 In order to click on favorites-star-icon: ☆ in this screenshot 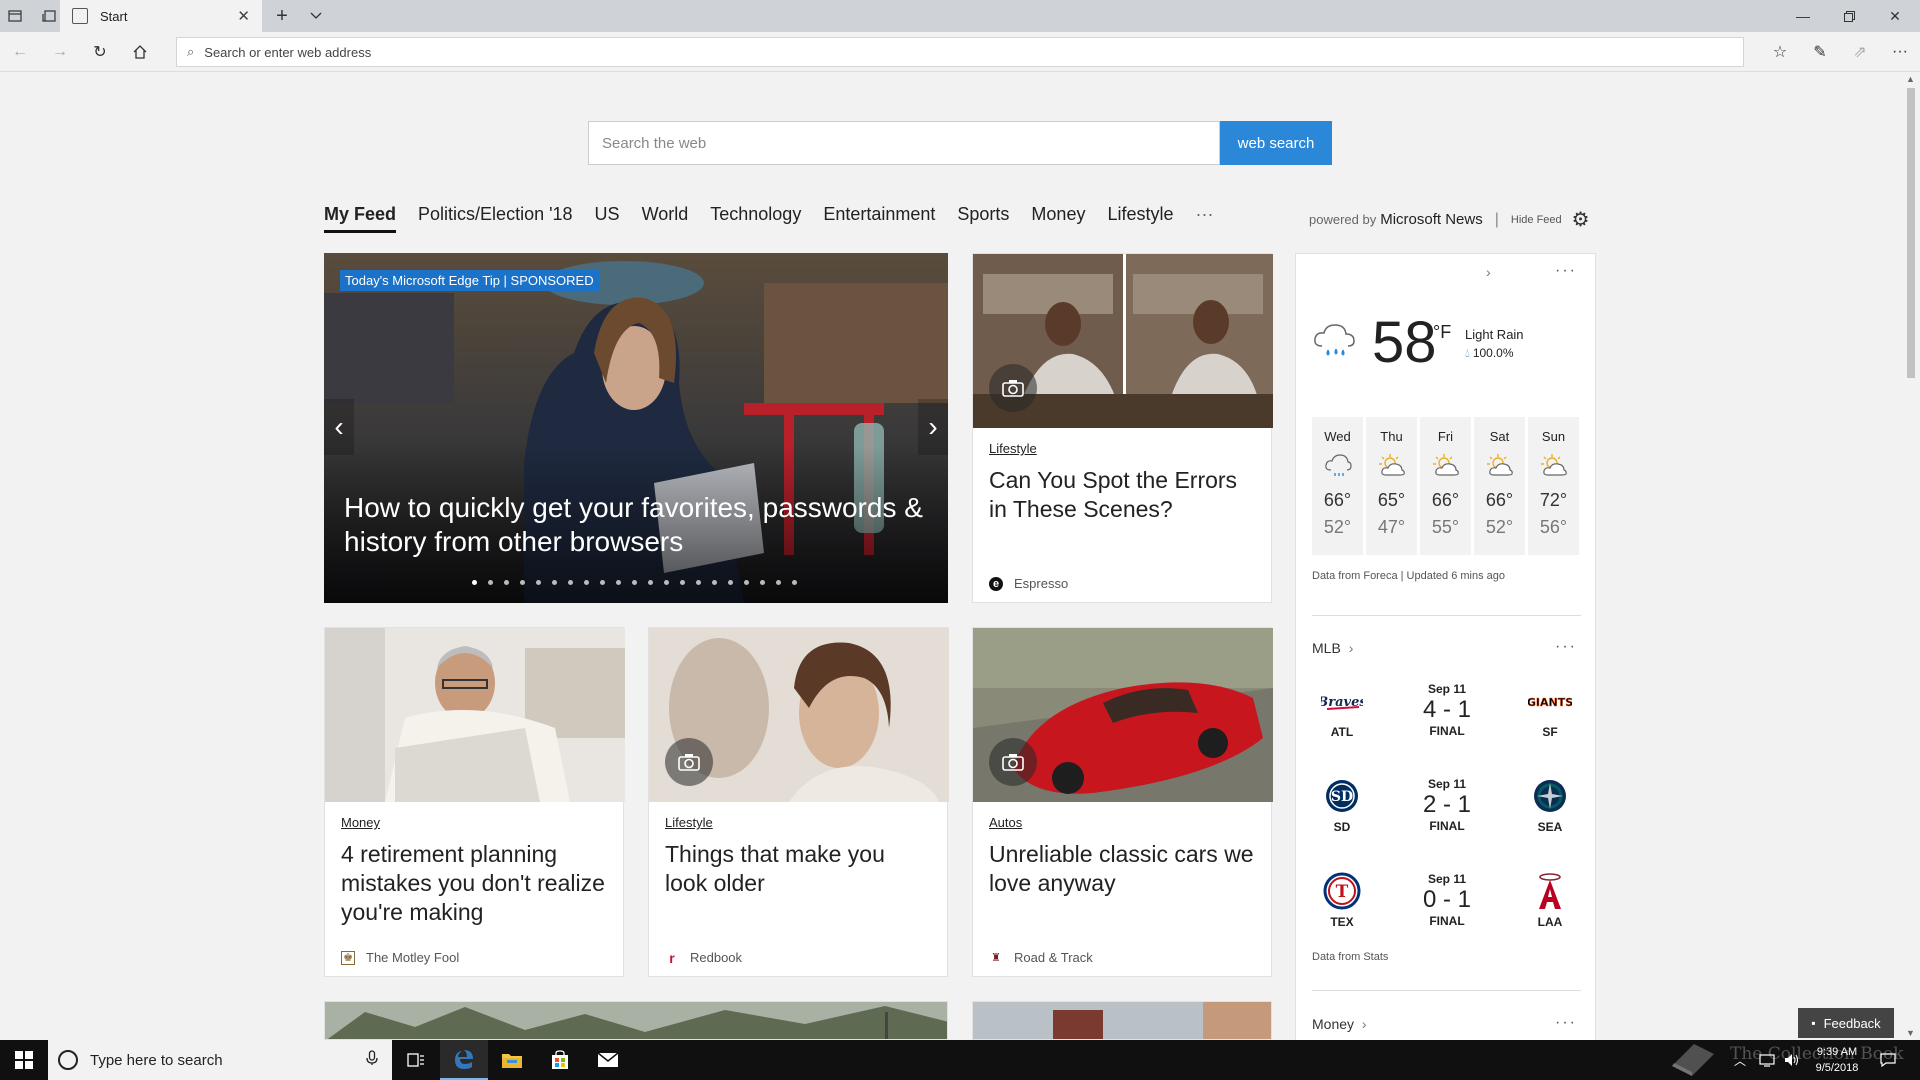, I will do `click(1780, 52)`.